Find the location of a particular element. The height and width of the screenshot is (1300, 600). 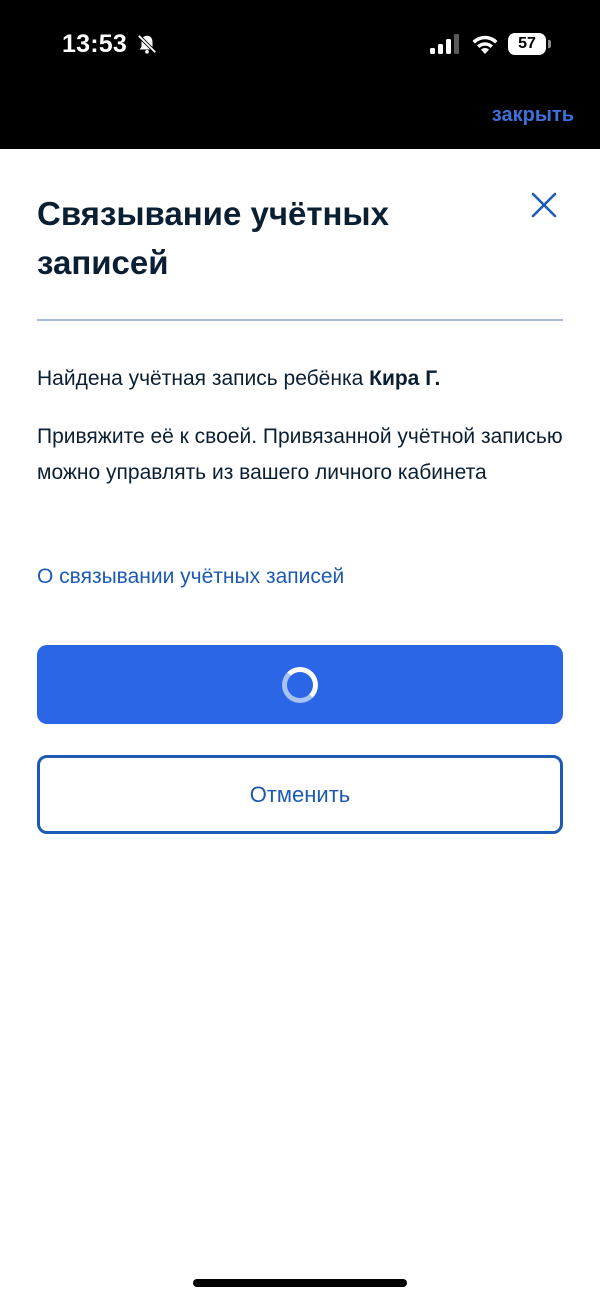

status-time: 13:53 is located at coordinates (94, 44).